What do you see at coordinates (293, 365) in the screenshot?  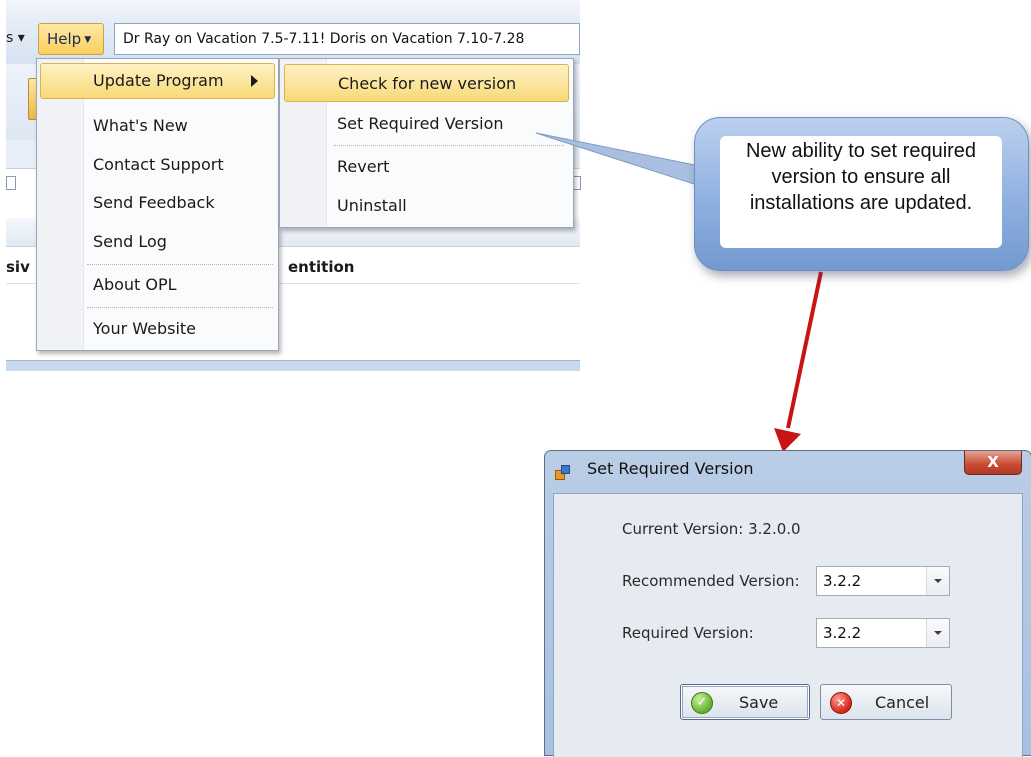 I see `window-bottom-border` at bounding box center [293, 365].